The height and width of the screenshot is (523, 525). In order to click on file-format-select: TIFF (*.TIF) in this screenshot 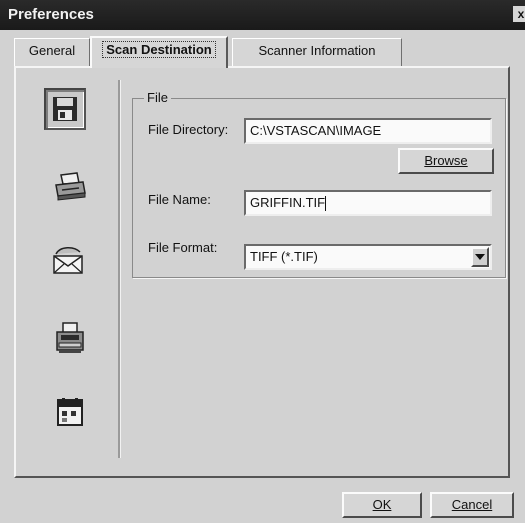, I will do `click(368, 257)`.